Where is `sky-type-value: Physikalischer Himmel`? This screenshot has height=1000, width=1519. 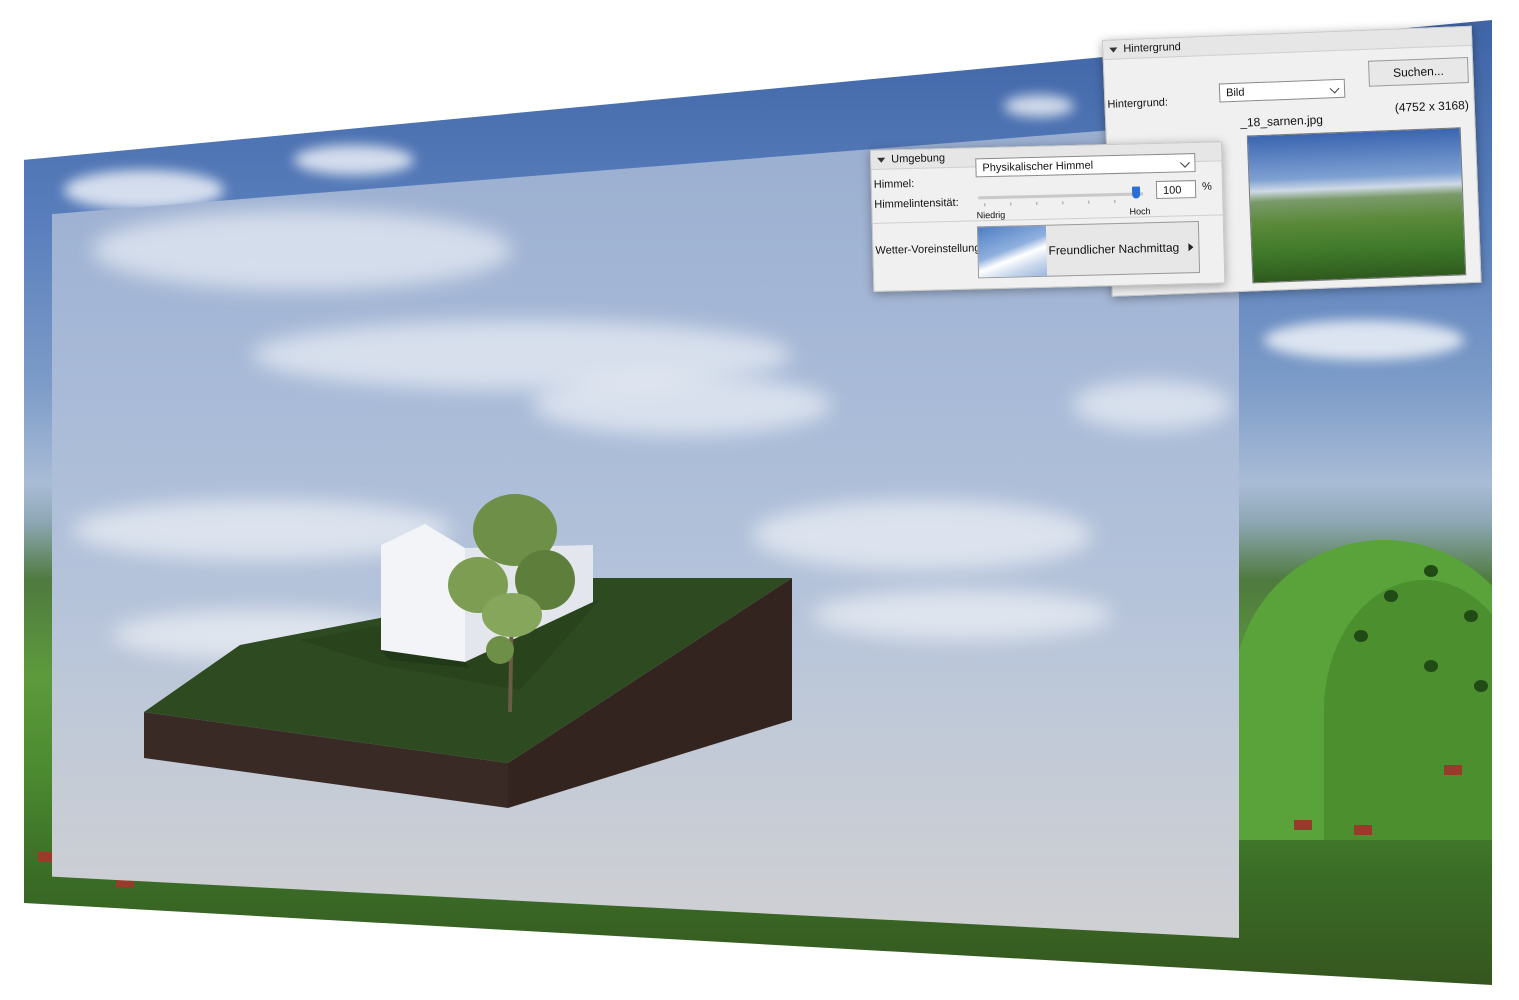 sky-type-value: Physikalischer Himmel is located at coordinates (1038, 167).